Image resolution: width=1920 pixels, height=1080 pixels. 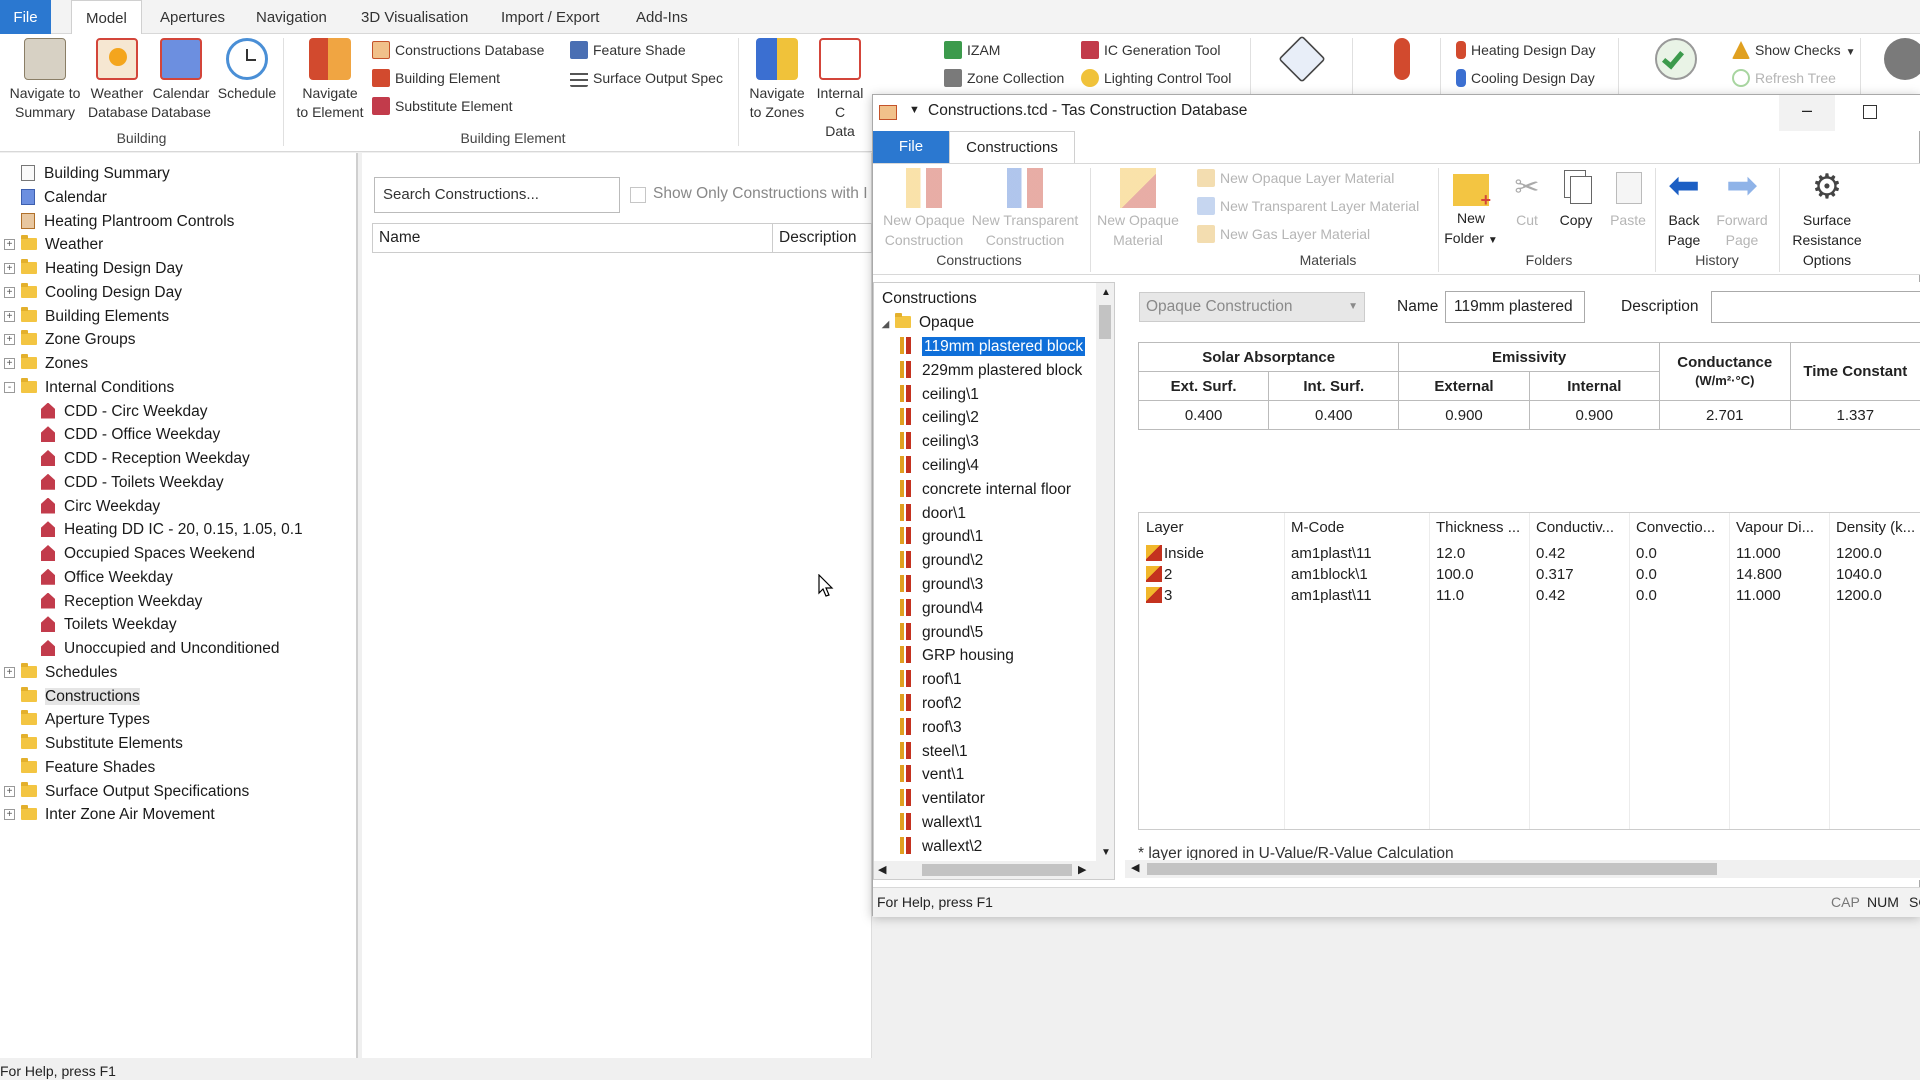 I want to click on construction-tree-item: roof\2, so click(x=931, y=704).